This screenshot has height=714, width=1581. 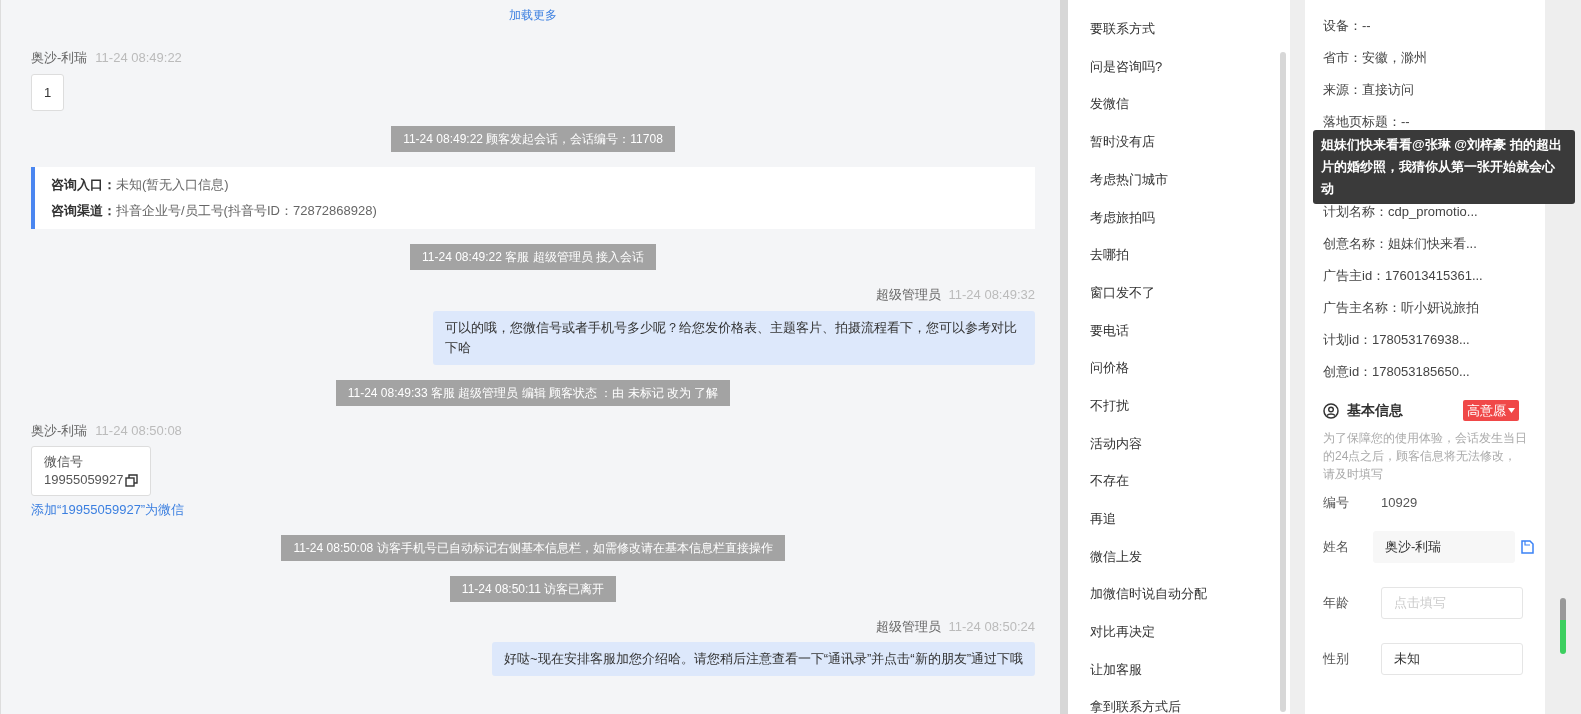 What do you see at coordinates (172, 185) in the screenshot?
I see `info-value: 未知(暂无入口信息)` at bounding box center [172, 185].